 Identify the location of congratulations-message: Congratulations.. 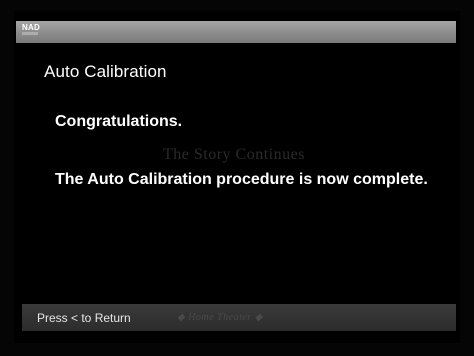
(119, 121).